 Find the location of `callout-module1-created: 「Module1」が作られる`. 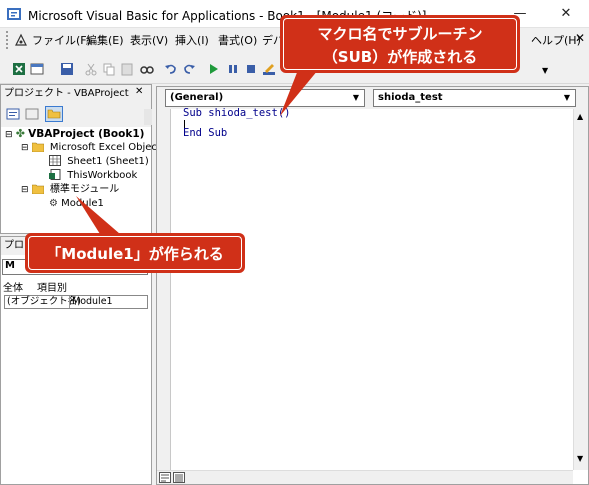

callout-module1-created: 「Module1」が作られる is located at coordinates (135, 253).